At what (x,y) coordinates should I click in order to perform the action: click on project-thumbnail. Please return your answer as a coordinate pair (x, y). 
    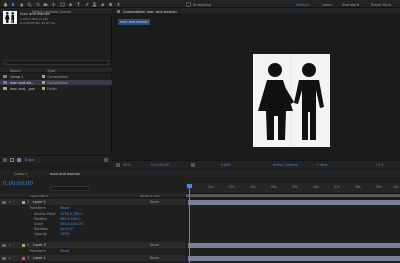
    Looking at the image, I should click on (10, 17).